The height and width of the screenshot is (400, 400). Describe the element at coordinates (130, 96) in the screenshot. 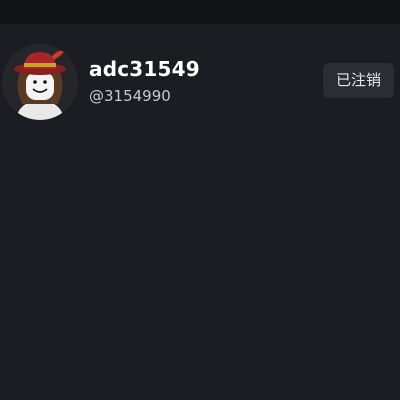

I see `user-handle: @3154990` at that location.